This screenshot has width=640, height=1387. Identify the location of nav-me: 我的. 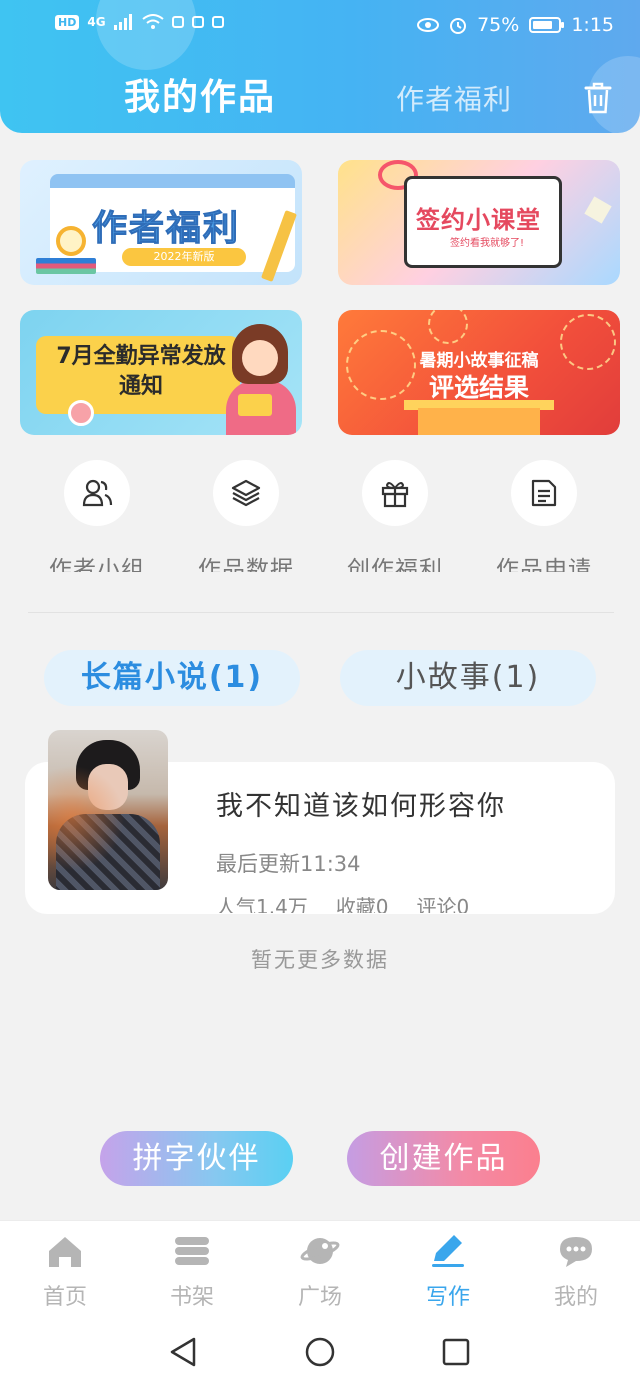
(576, 1272).